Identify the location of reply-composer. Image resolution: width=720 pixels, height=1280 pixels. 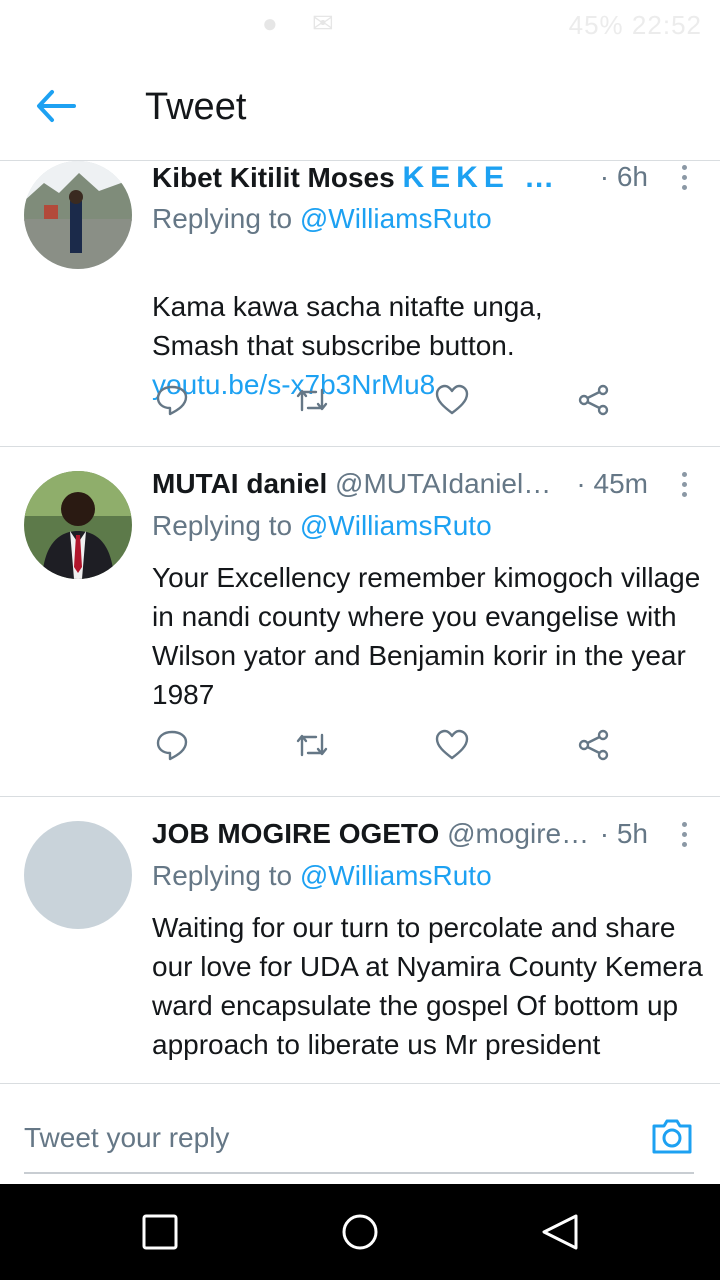
(360, 1133).